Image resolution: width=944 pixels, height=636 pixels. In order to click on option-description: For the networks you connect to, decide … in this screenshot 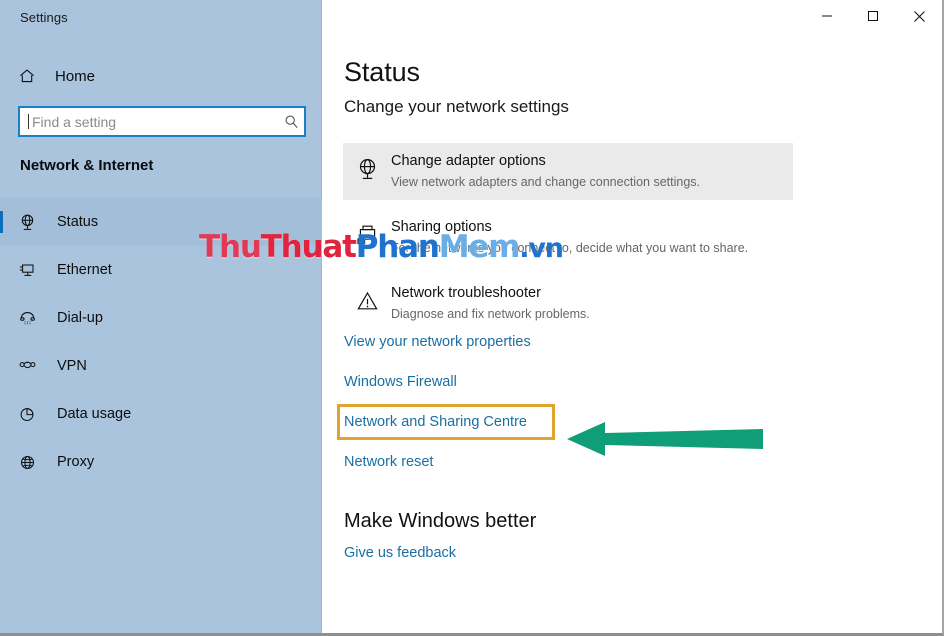, I will do `click(570, 248)`.